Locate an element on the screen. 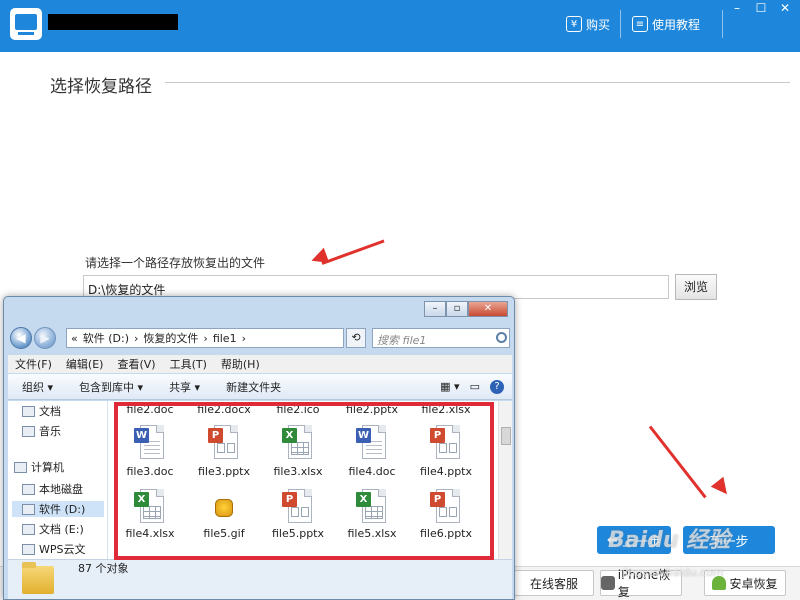 This screenshot has width=800, height=600. file-name-label: file4.doc is located at coordinates (372, 471).